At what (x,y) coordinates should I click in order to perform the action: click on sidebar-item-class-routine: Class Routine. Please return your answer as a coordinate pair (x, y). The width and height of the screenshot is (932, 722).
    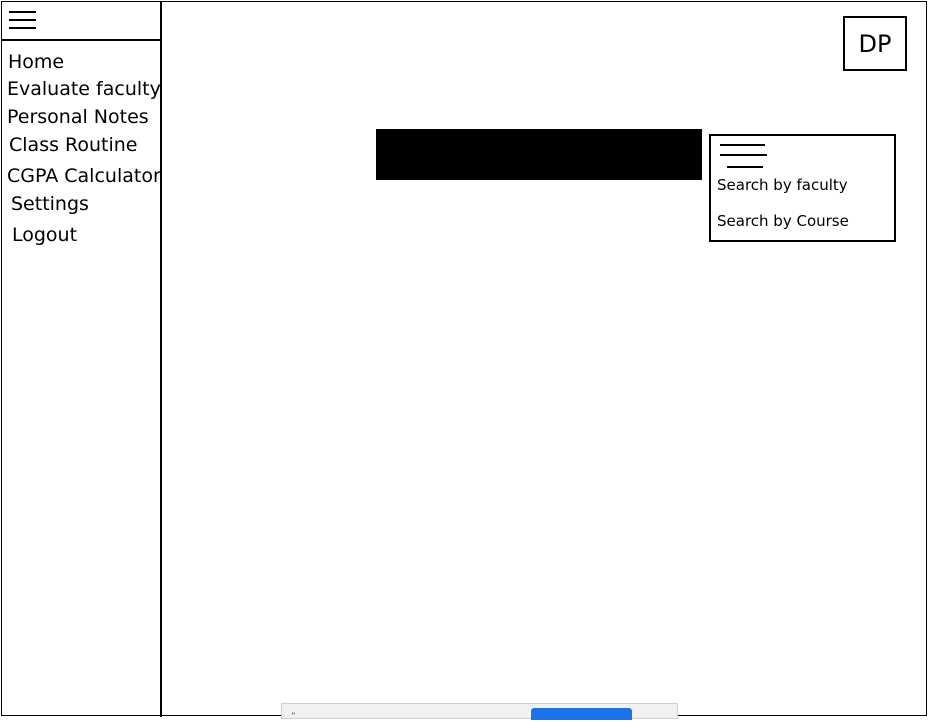
    Looking at the image, I should click on (73, 145).